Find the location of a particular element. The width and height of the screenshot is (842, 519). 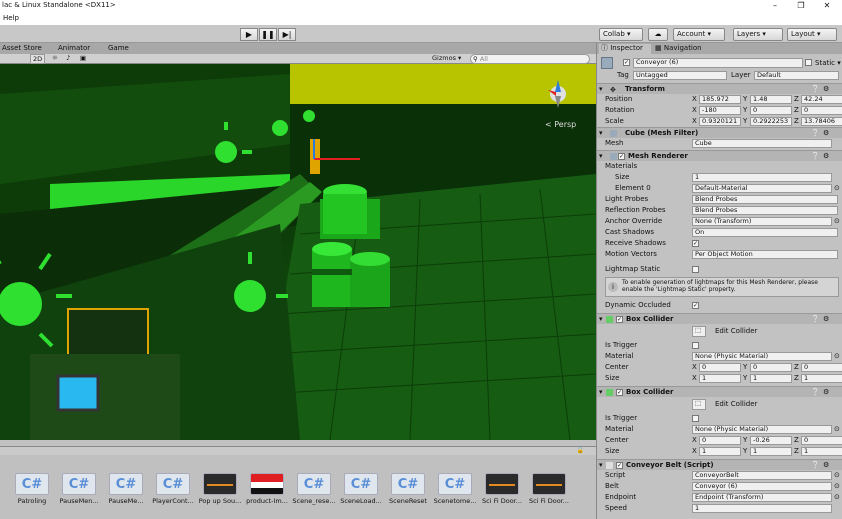

box_collider_2-size-z-input: 1 is located at coordinates (821, 451).